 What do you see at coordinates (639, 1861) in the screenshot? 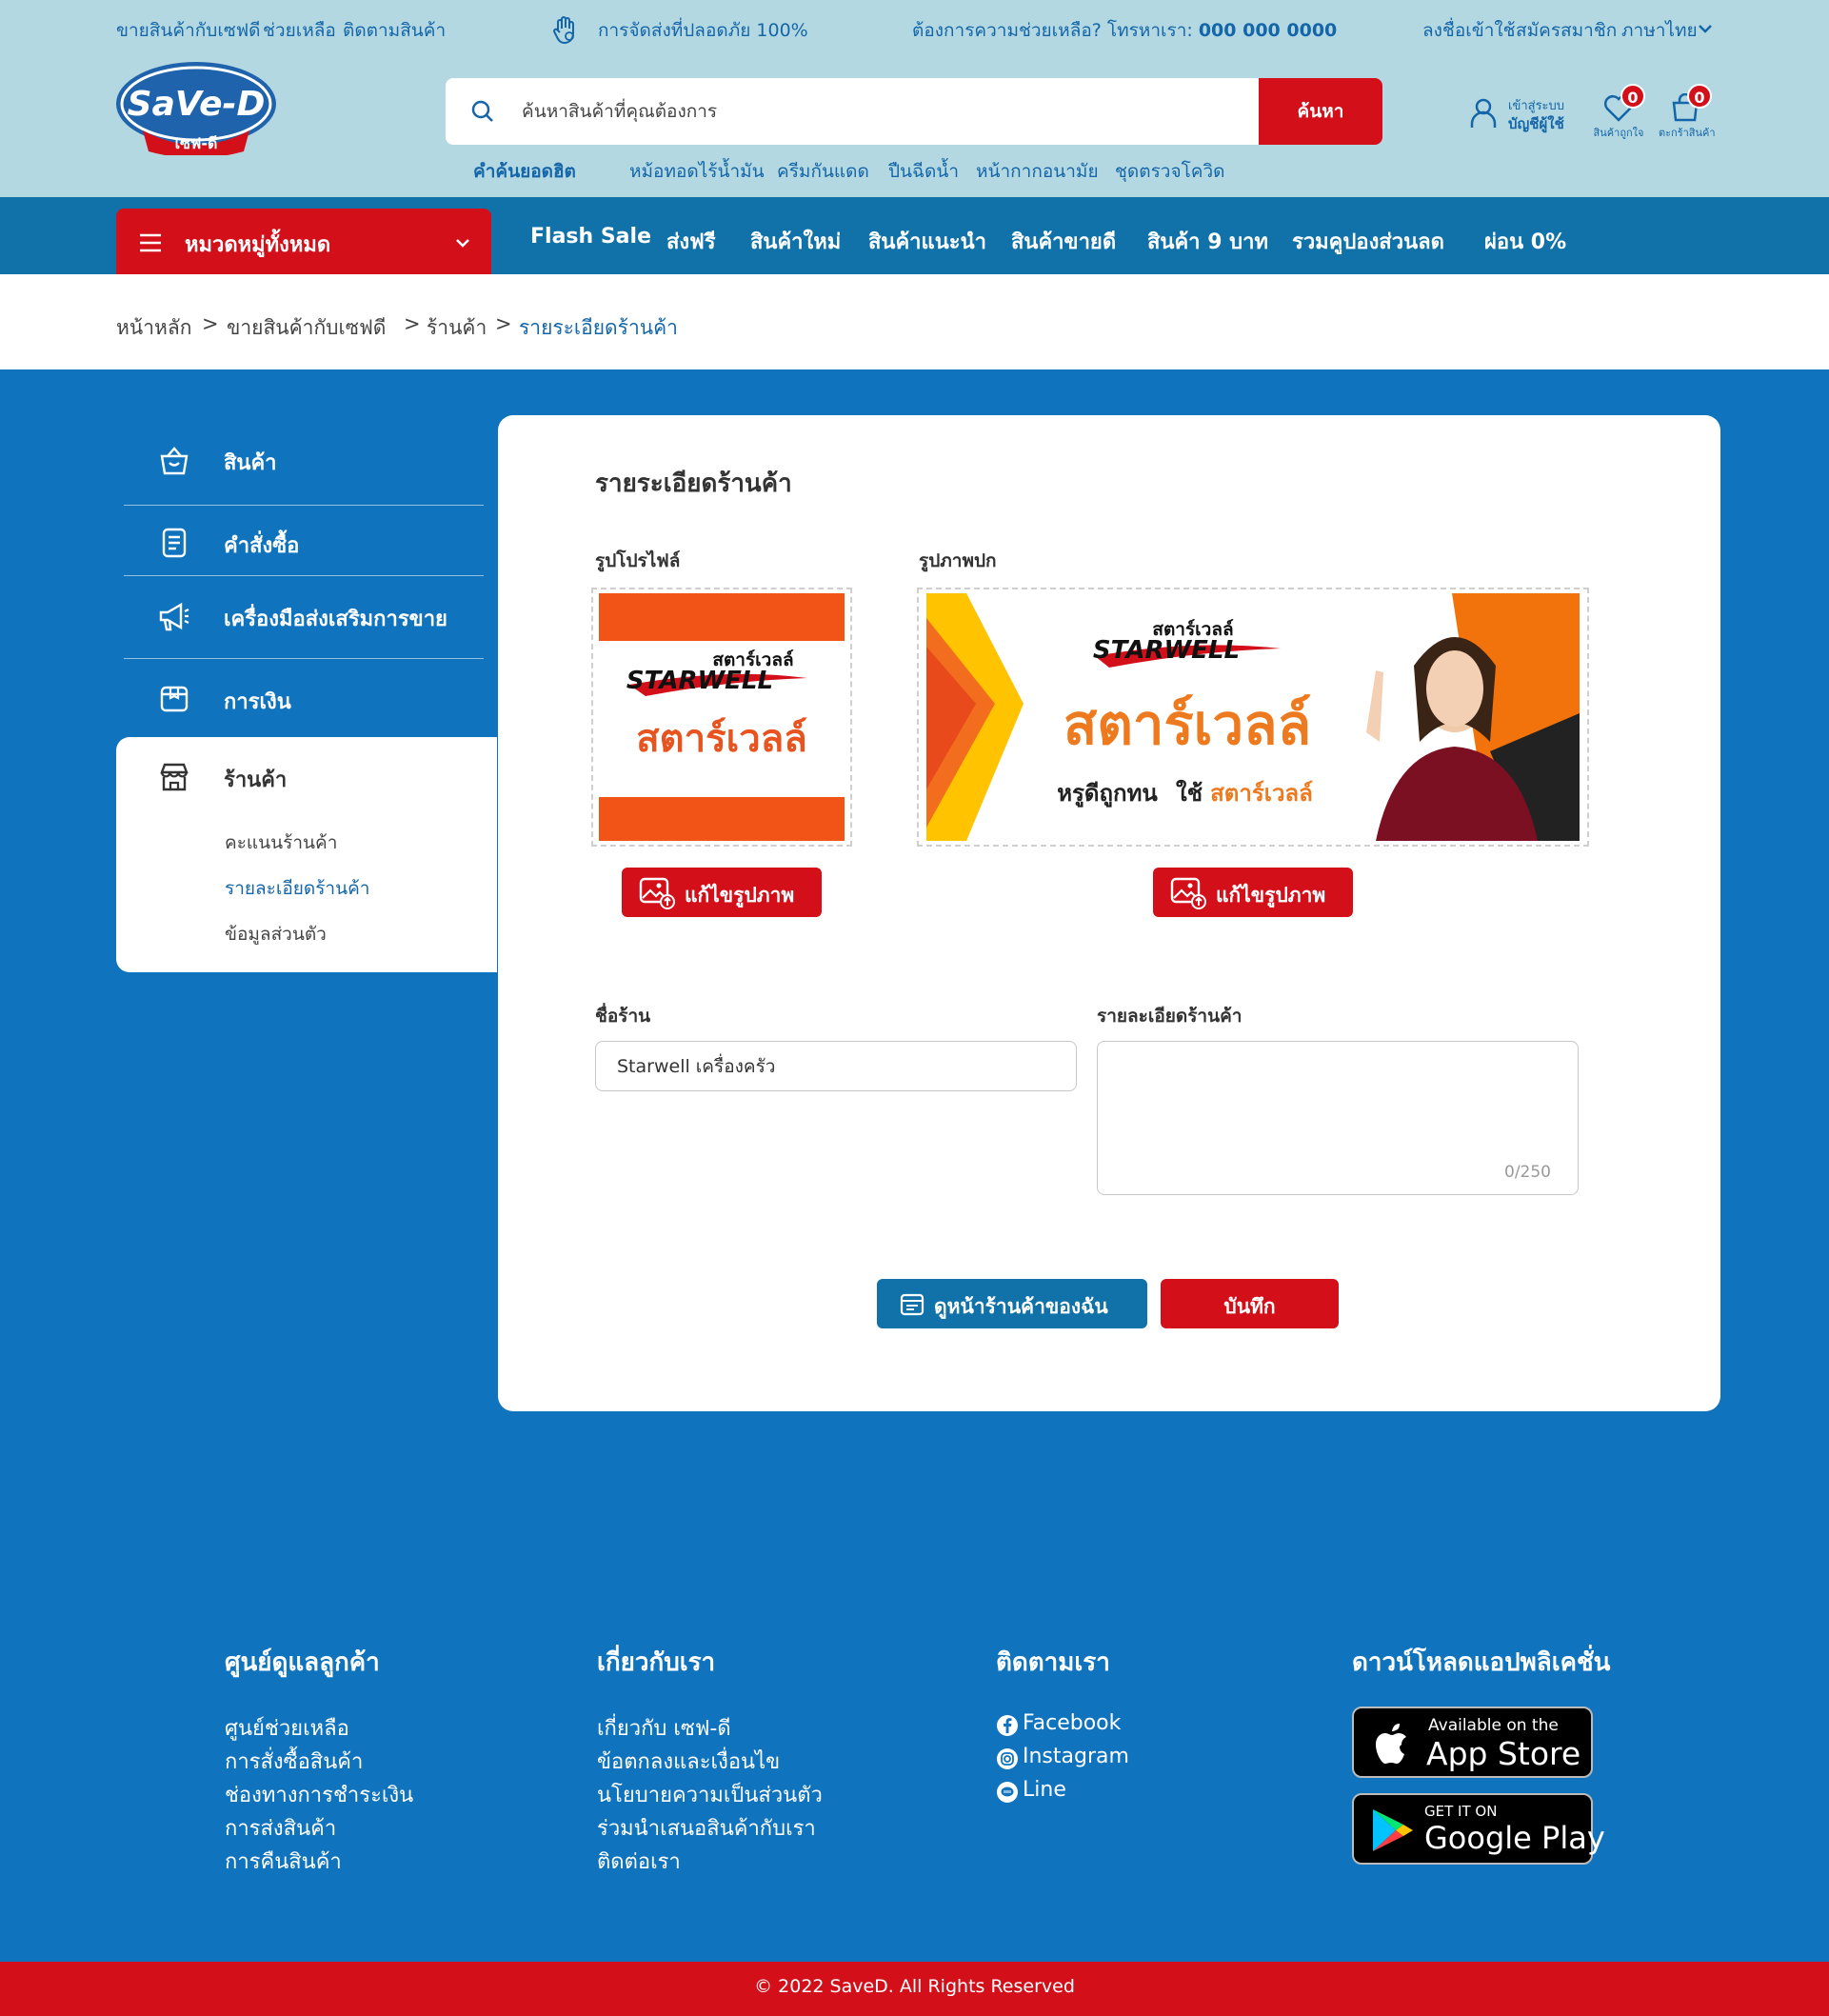
I see `footer-link: ติดต่อเรา` at bounding box center [639, 1861].